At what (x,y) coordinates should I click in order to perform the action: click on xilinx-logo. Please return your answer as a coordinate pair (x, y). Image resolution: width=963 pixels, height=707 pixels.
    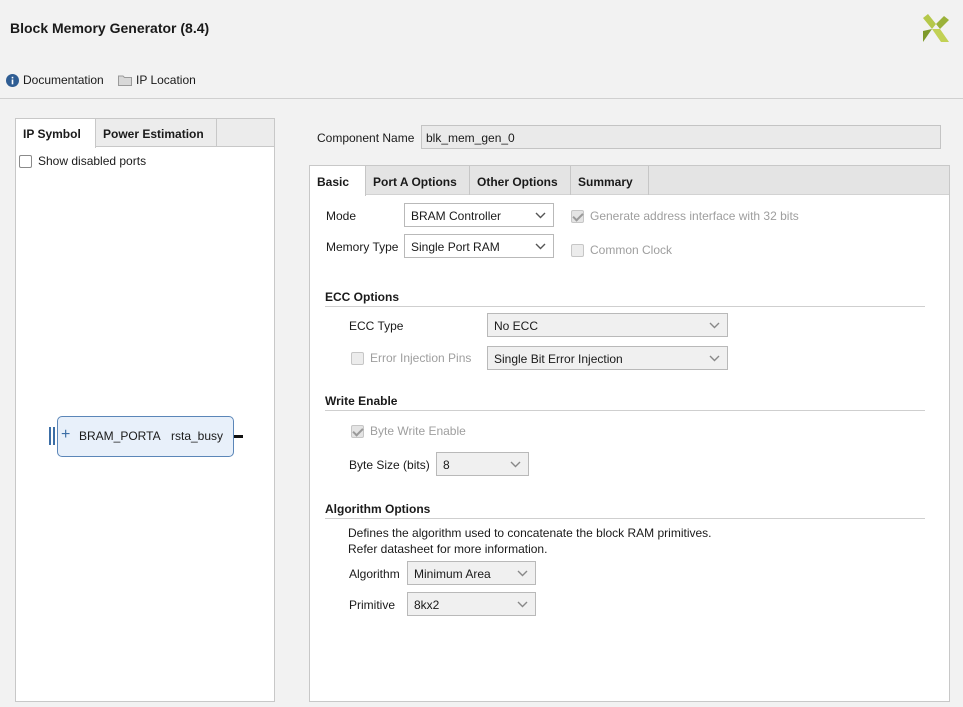
    Looking at the image, I should click on (936, 28).